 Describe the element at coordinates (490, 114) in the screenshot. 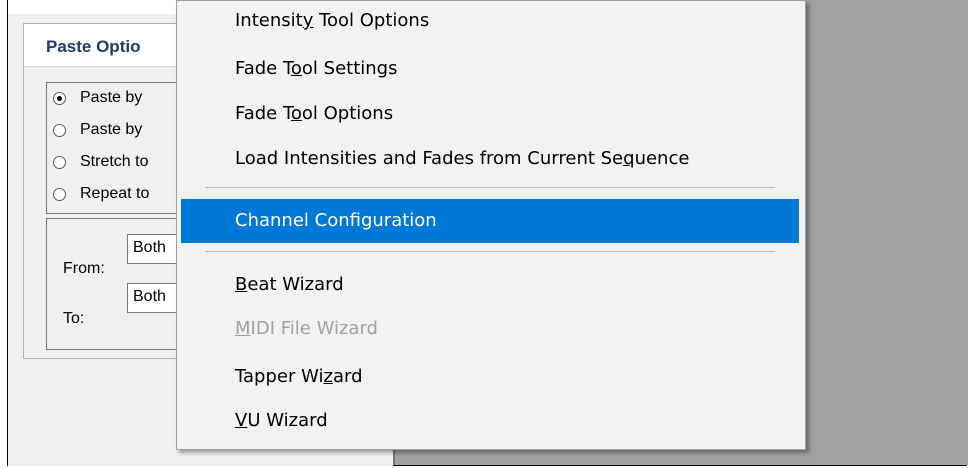

I see `menu-item-fade-tool-options: Fade Tool Options` at that location.